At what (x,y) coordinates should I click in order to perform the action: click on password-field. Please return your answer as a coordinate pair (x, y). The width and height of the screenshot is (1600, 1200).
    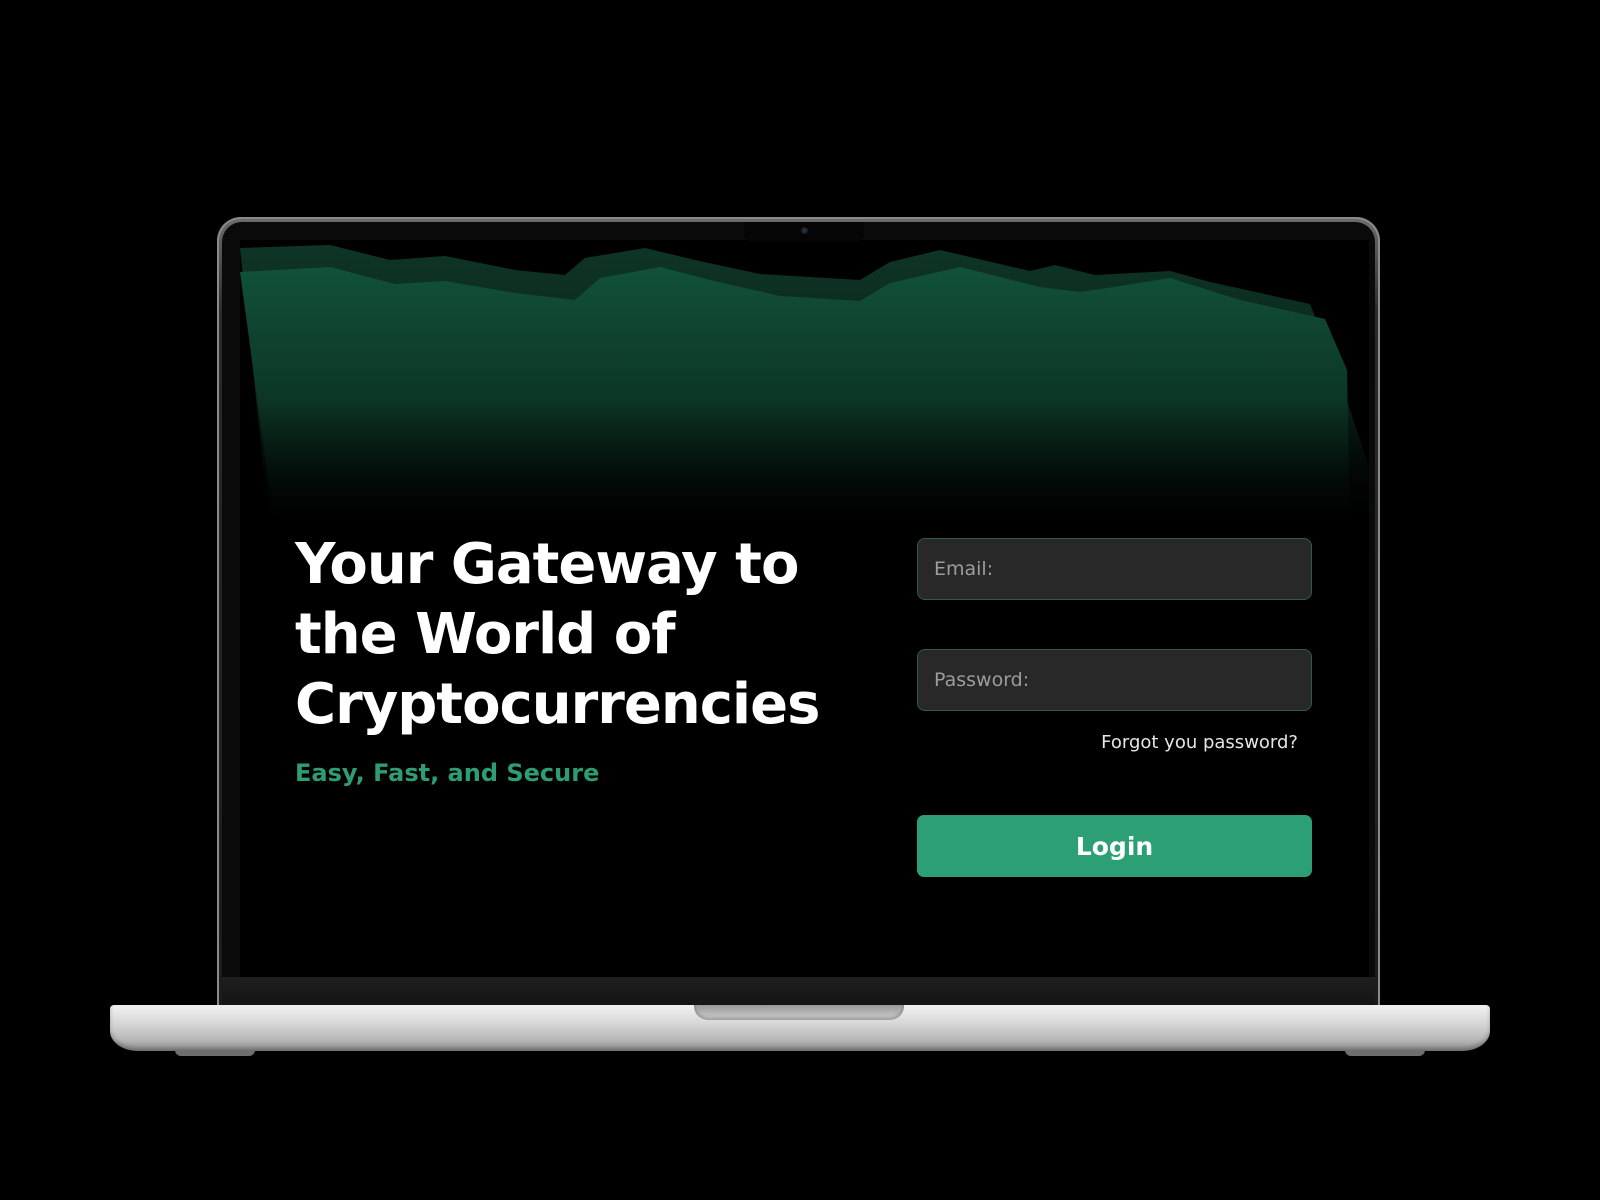
    Looking at the image, I should click on (1114, 680).